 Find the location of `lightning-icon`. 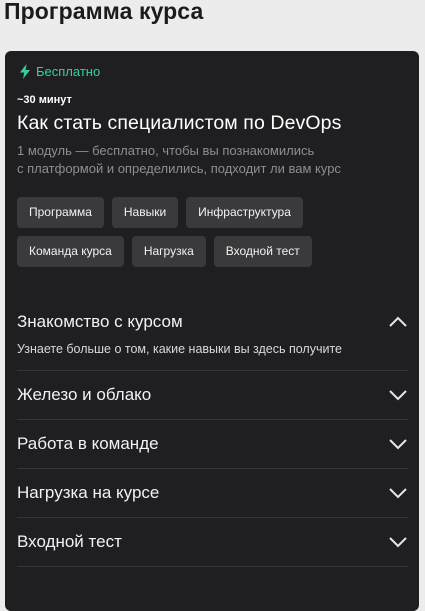

lightning-icon is located at coordinates (25, 71).